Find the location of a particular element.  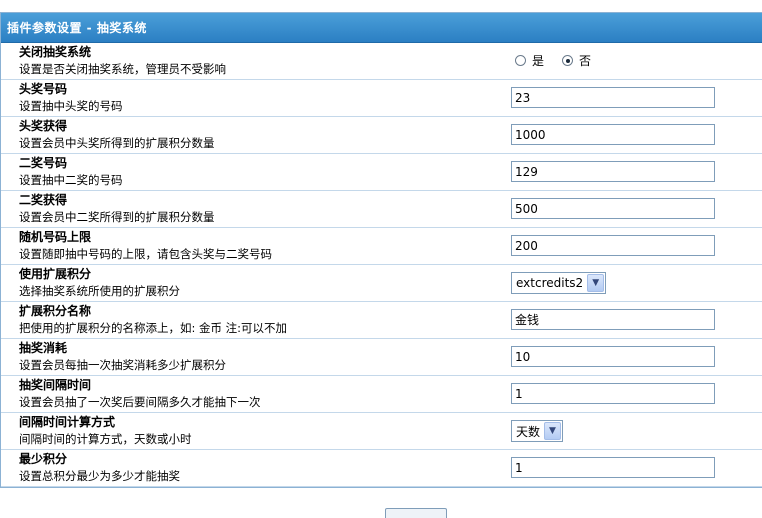

setting-row-credit-type: 使用扩展积分 选择抽奖系统所使用的扩展积分 extcredits2 ▼ is located at coordinates (381, 283).